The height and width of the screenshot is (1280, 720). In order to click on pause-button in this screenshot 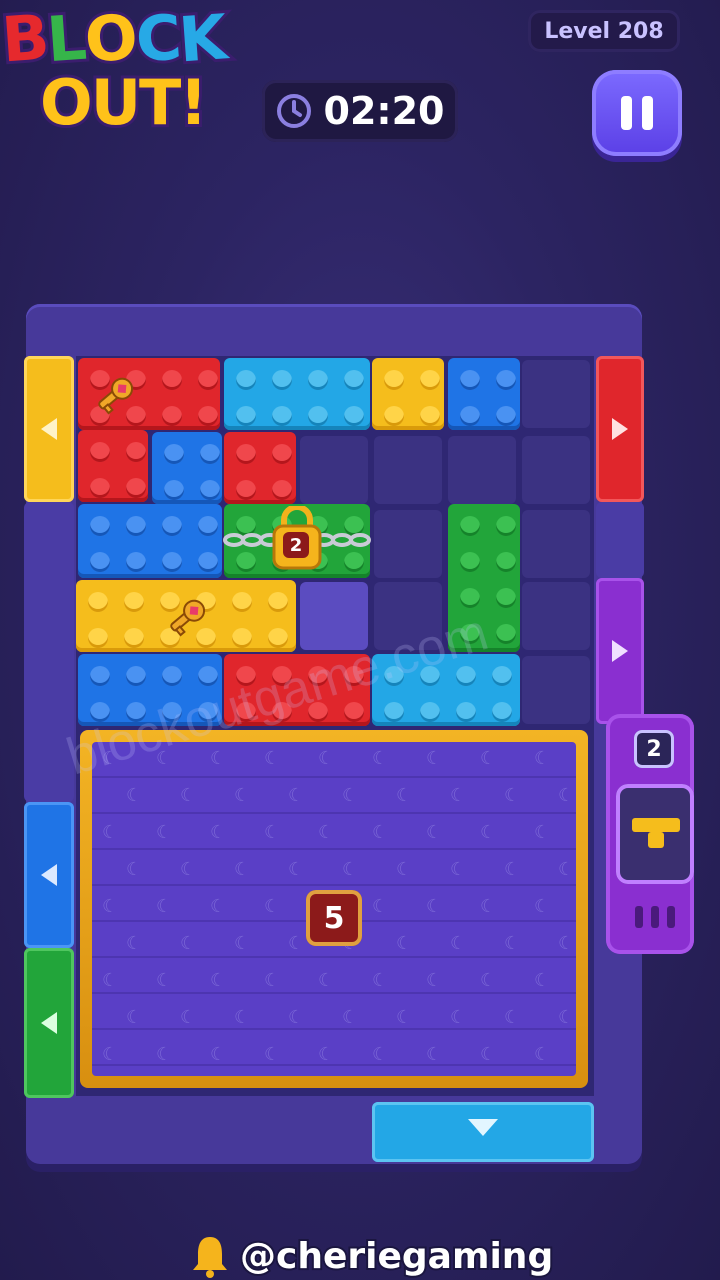, I will do `click(637, 113)`.